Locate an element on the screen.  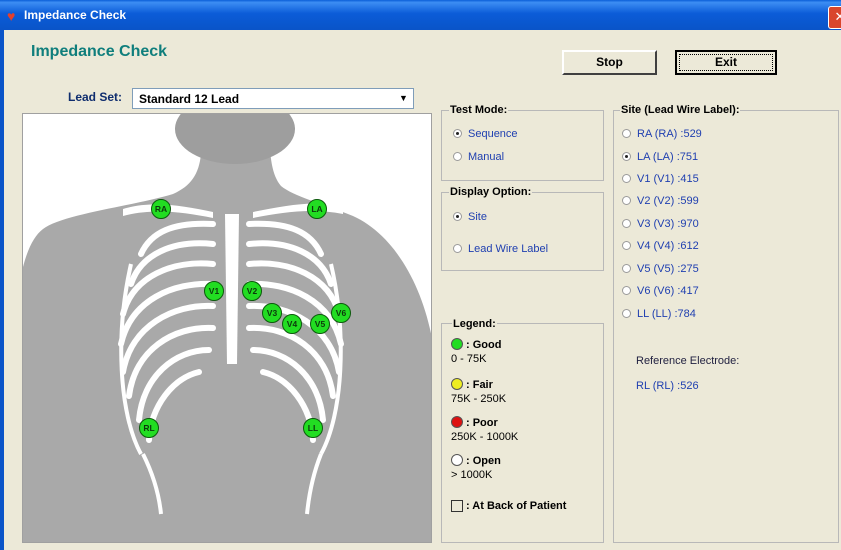
title-bar: ♥ Impedance Check ✕ is located at coordinates (420, 15).